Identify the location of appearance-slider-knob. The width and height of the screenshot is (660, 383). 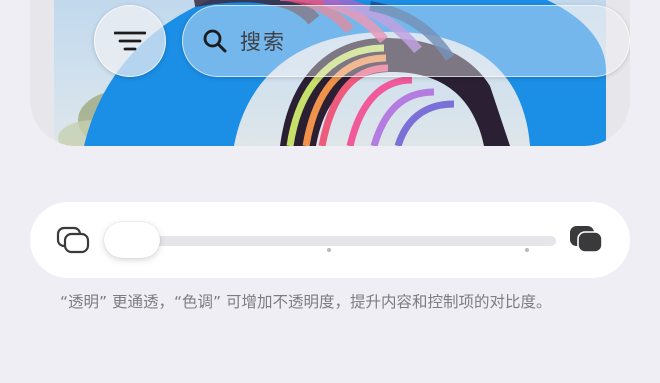
(132, 240).